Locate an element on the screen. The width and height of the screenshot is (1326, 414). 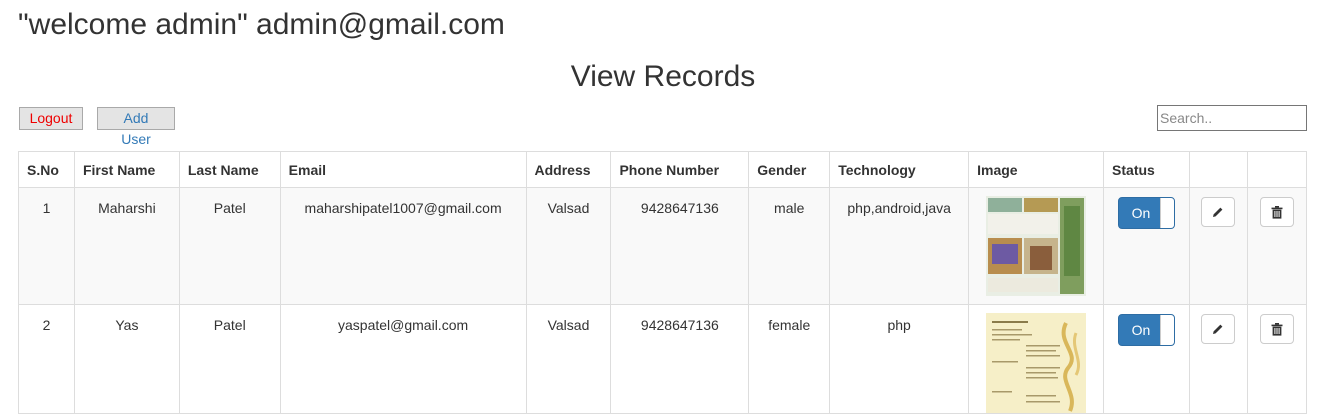
cell-email: maharshipatel1007@gmail.com is located at coordinates (403, 246).